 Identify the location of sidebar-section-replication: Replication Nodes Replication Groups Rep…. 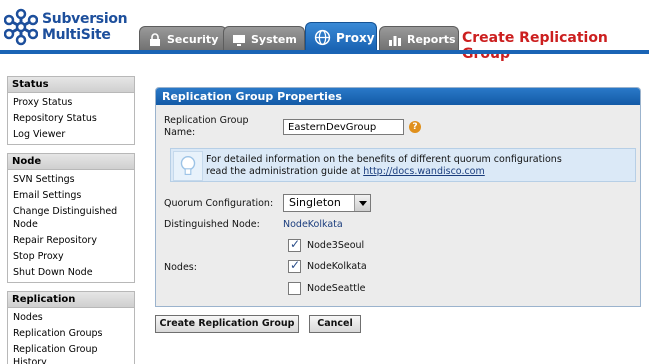
(71, 327).